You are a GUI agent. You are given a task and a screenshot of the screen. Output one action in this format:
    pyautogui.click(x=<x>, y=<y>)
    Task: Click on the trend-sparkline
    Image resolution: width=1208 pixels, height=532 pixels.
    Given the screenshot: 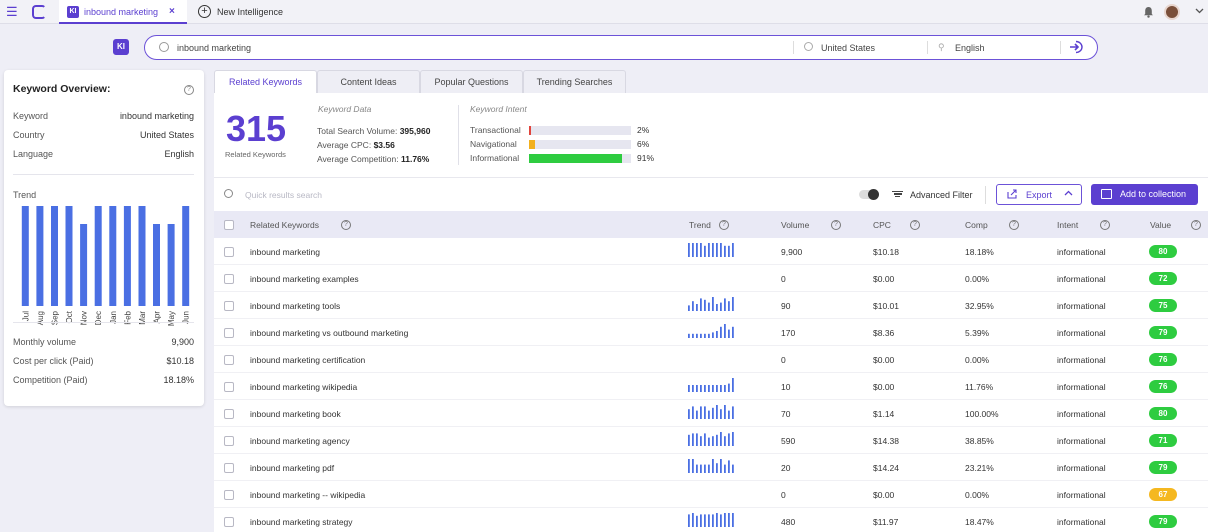 What is the action you would take?
    pyautogui.click(x=712, y=358)
    